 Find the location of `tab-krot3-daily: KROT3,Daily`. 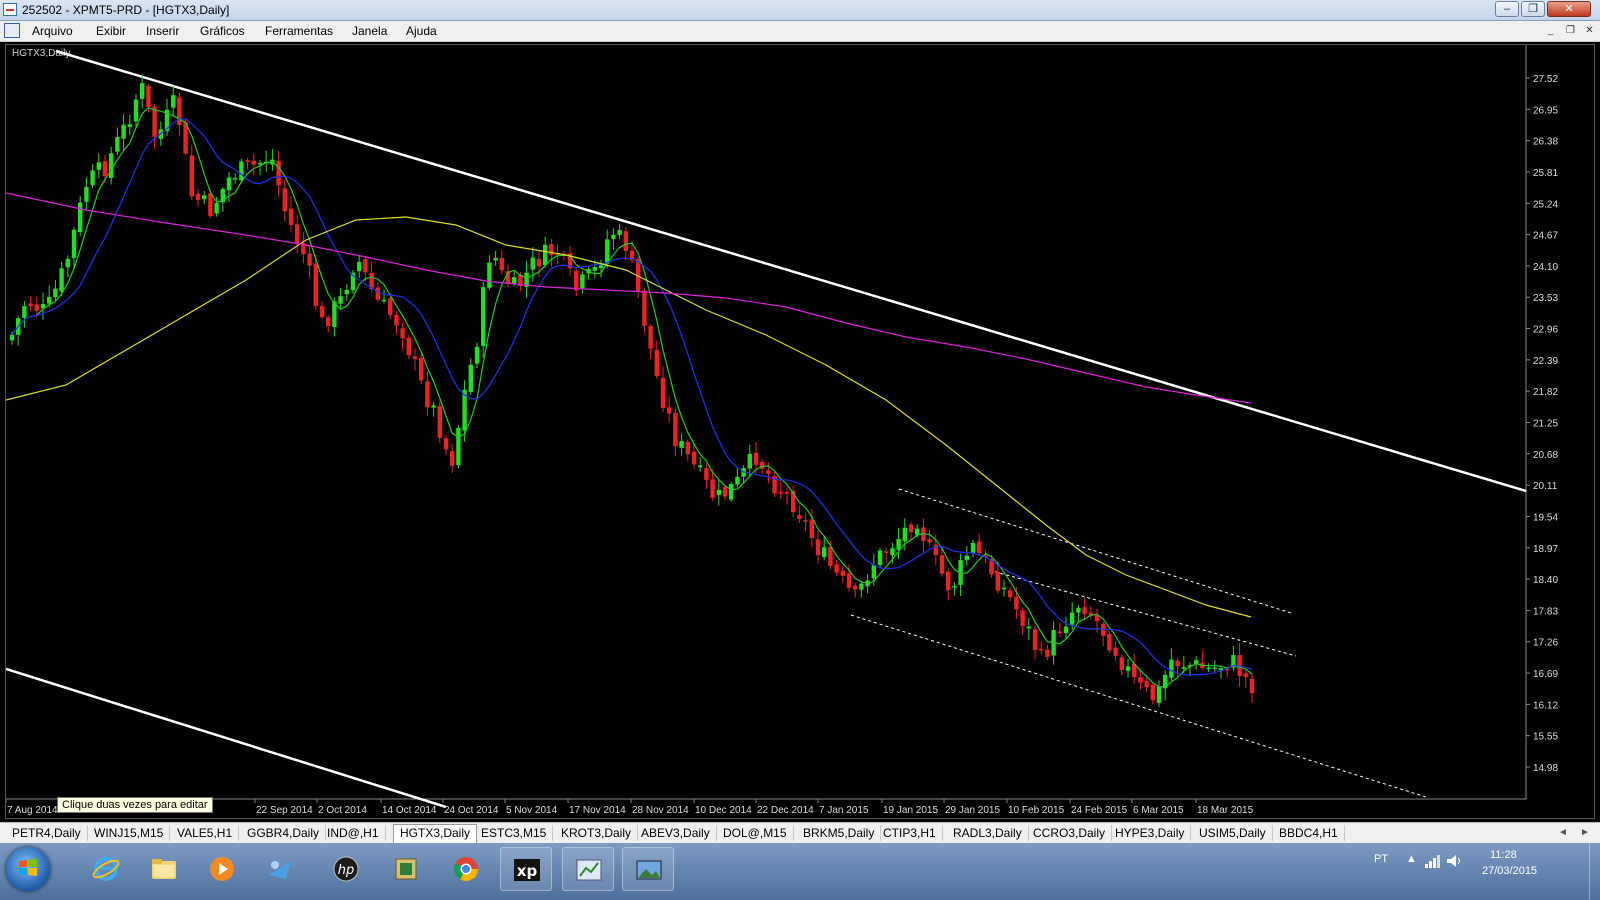

tab-krot3-daily: KROT3,Daily is located at coordinates (597, 833).